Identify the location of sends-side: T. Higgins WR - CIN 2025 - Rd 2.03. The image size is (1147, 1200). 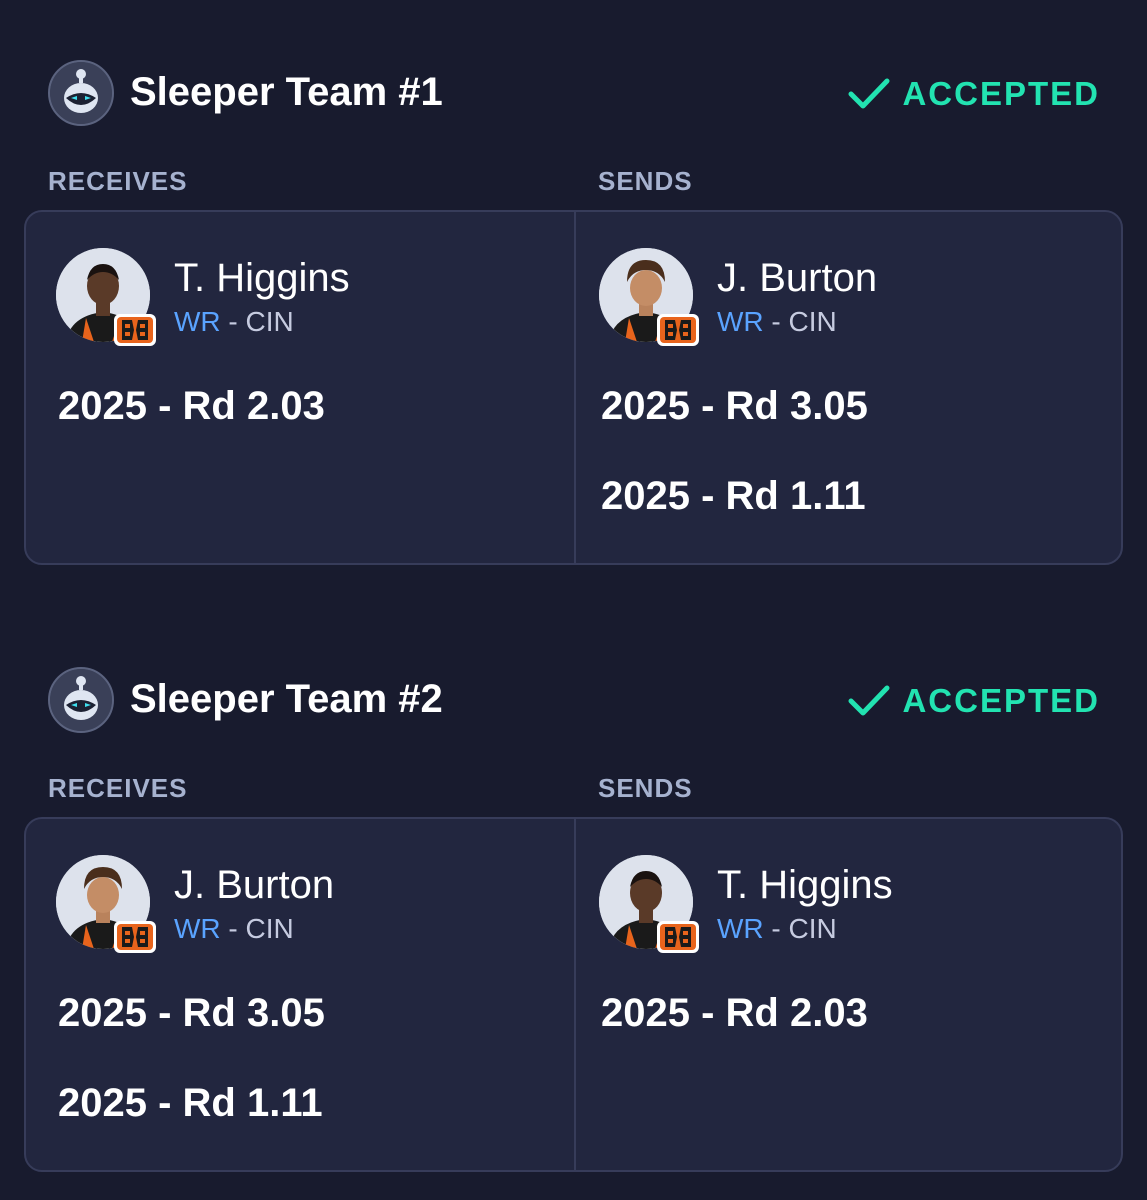
(839, 994).